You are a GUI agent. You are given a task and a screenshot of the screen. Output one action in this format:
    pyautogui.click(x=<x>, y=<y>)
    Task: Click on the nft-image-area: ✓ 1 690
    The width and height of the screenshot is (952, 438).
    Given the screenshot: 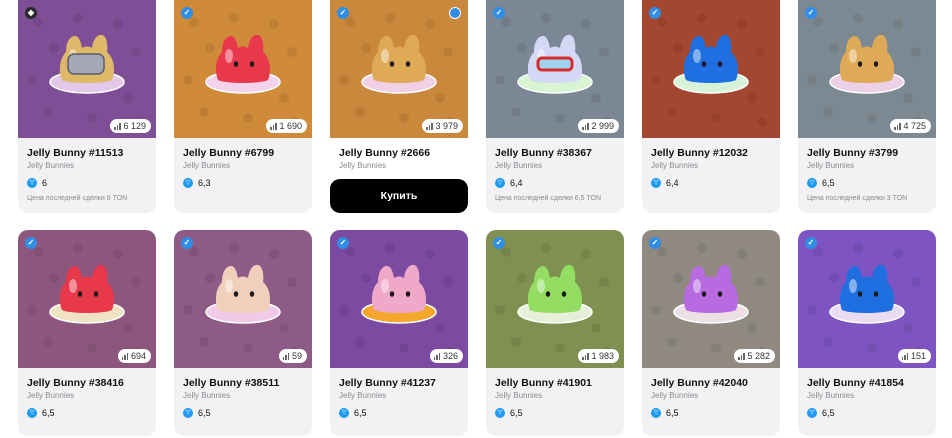 What is the action you would take?
    pyautogui.click(x=243, y=69)
    